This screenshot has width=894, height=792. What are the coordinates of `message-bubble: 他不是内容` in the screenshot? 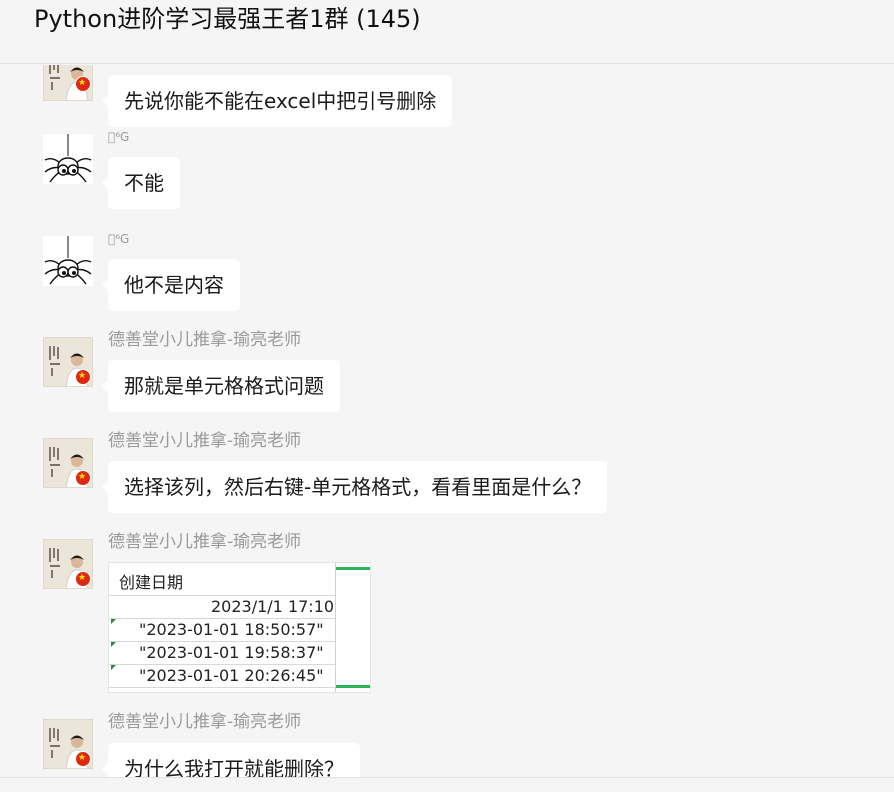 It's located at (171, 285).